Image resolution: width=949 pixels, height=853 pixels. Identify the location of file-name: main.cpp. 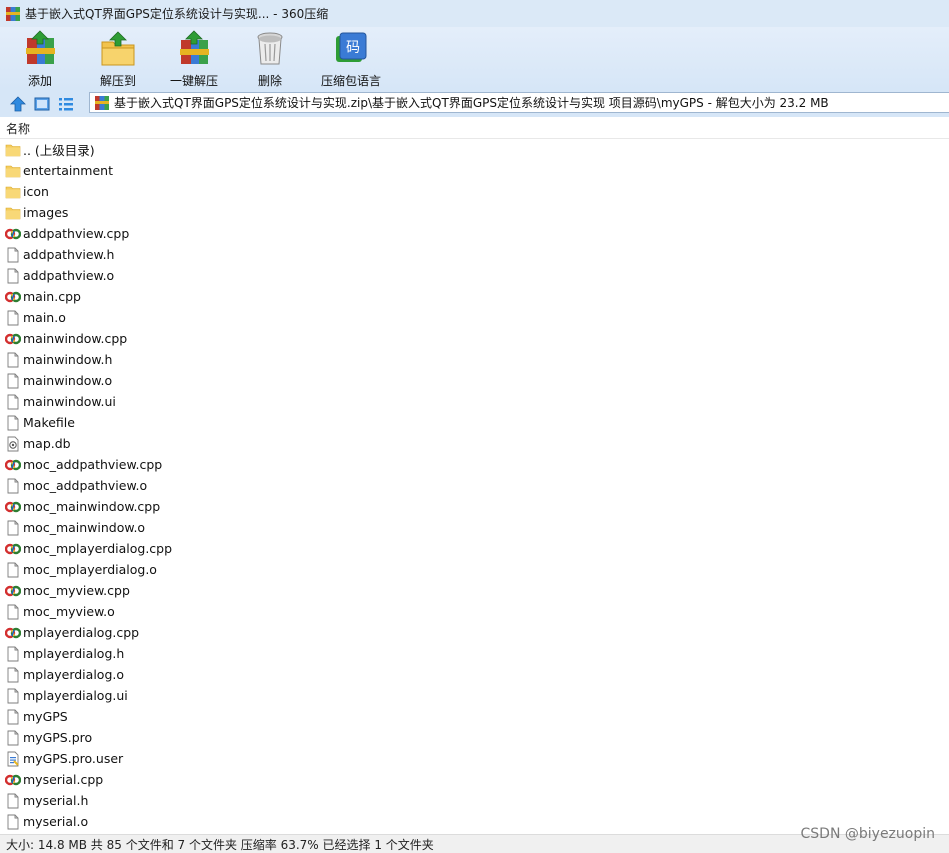
(52, 296).